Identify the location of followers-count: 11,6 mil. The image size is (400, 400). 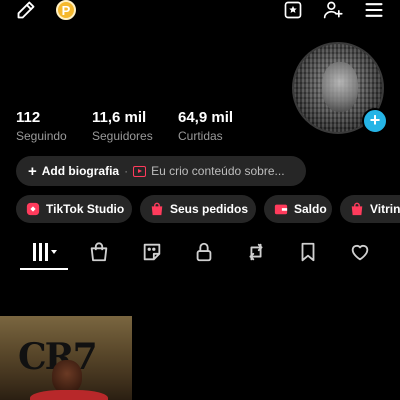
(119, 117).